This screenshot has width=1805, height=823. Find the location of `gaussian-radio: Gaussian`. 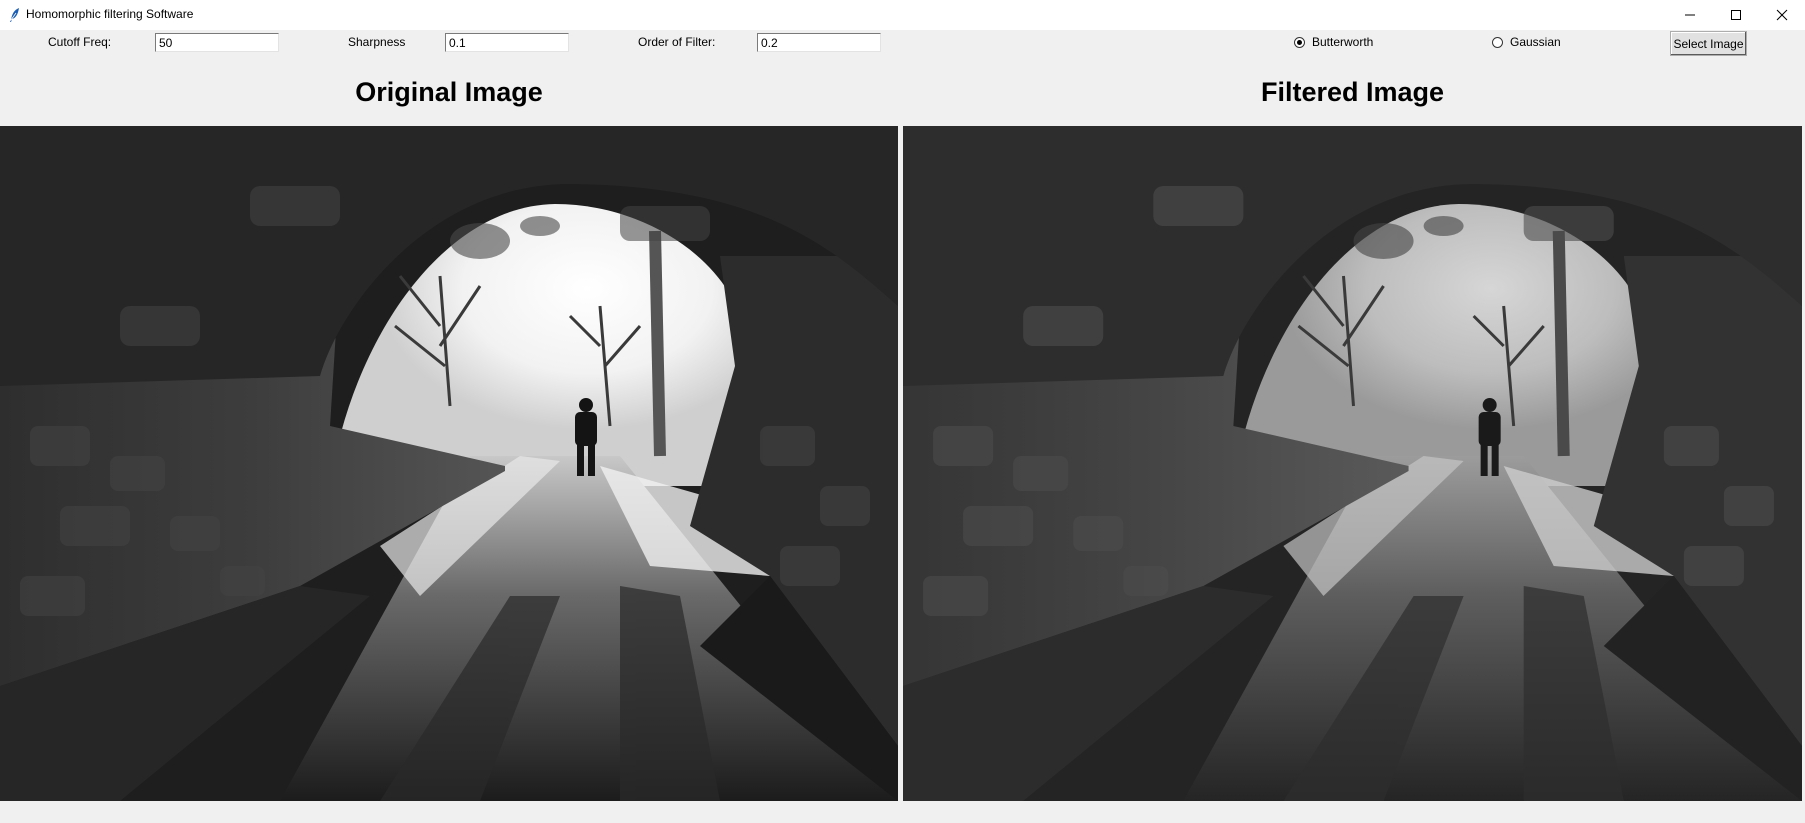

gaussian-radio: Gaussian is located at coordinates (1526, 42).